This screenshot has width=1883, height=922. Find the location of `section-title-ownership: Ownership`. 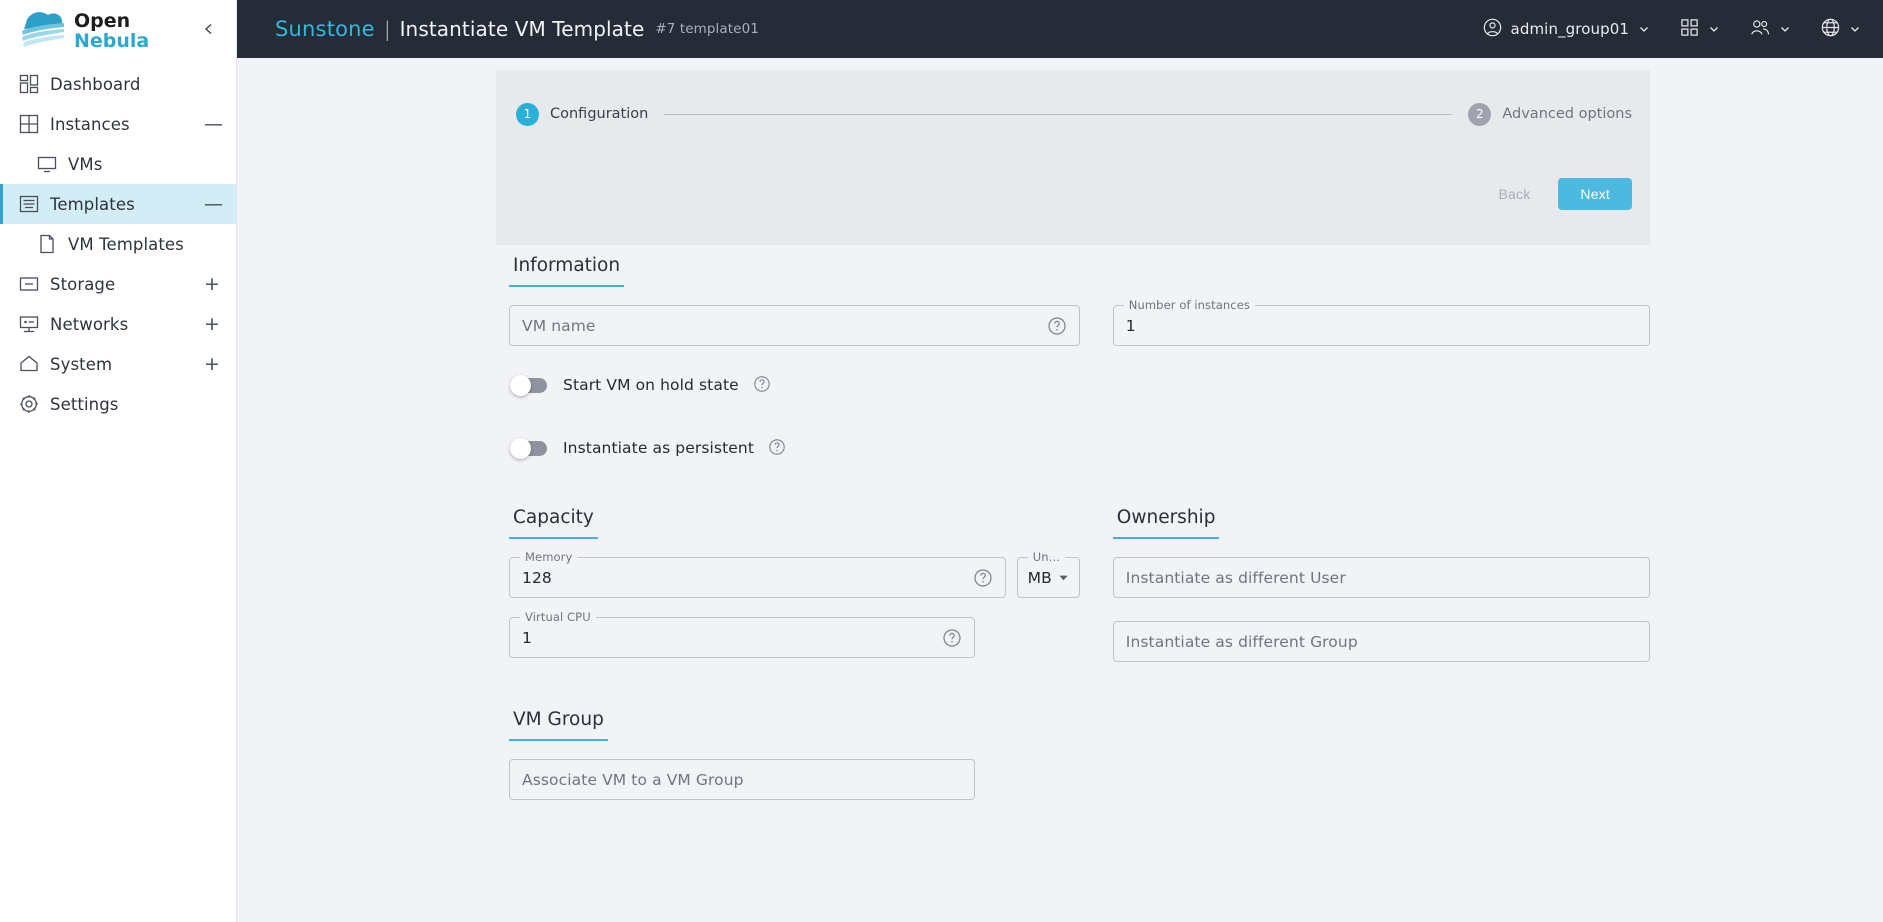

section-title-ownership: Ownership is located at coordinates (1166, 523).